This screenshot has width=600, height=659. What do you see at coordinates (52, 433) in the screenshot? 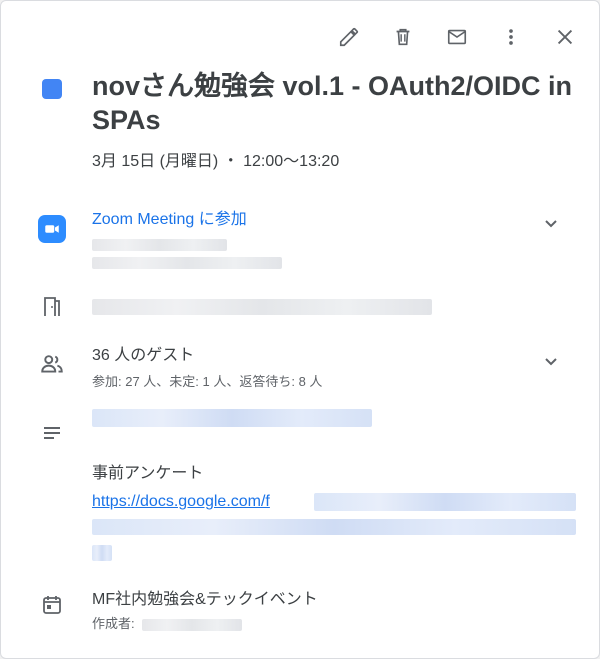
I see `notes-icon` at bounding box center [52, 433].